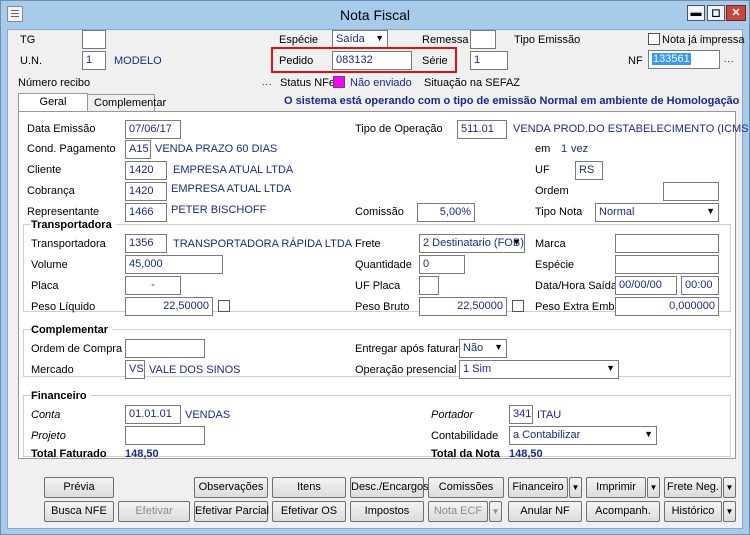 Image resolution: width=750 pixels, height=535 pixels. I want to click on peso-liquido-input: 22,50000, so click(169, 306).